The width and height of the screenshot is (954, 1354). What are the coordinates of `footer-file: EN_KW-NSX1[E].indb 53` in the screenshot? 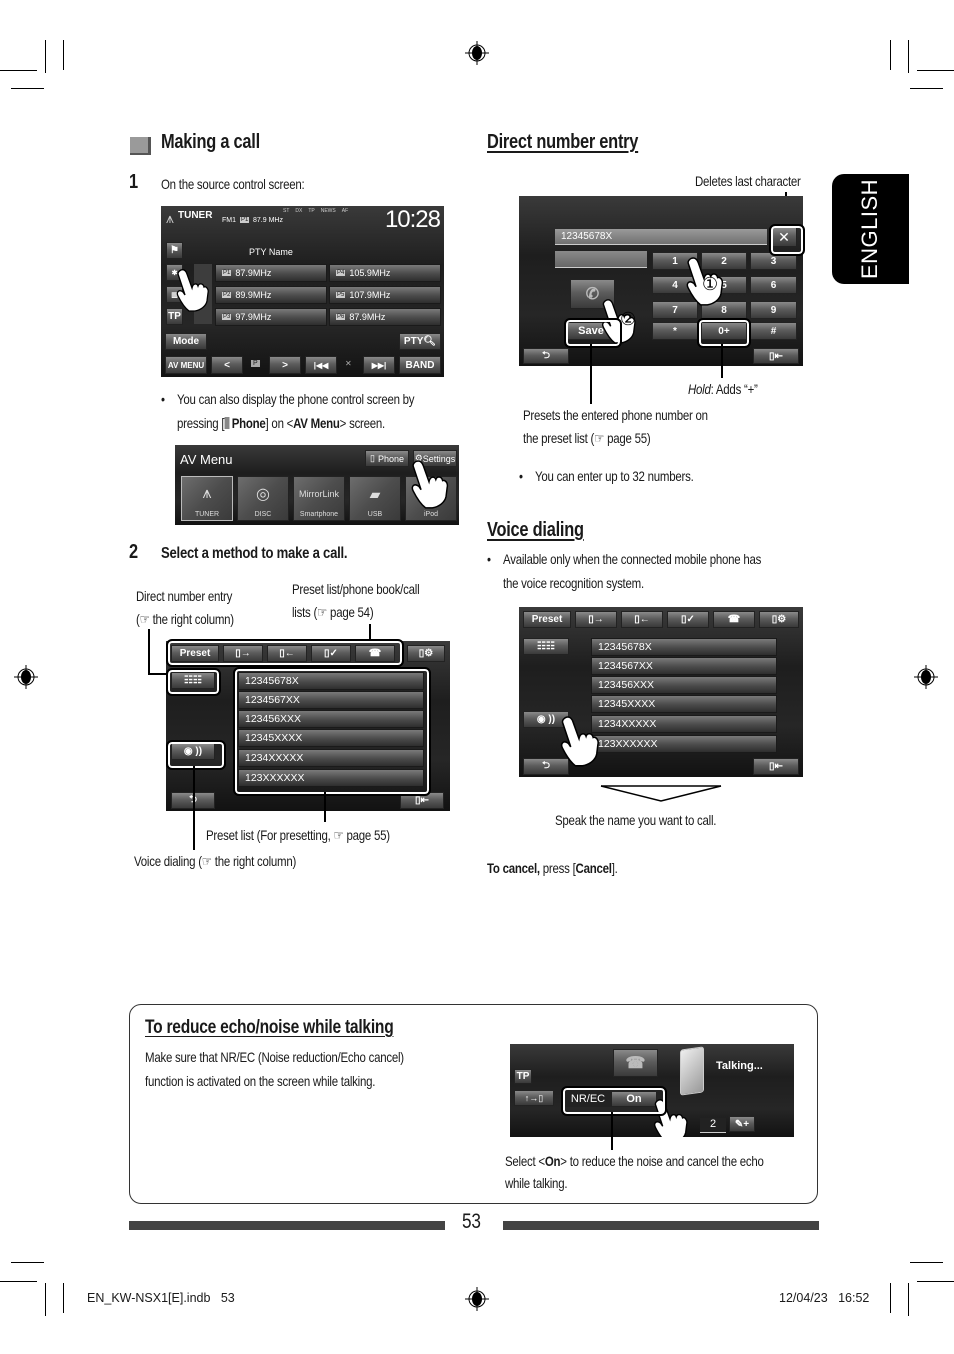 It's located at (161, 1298).